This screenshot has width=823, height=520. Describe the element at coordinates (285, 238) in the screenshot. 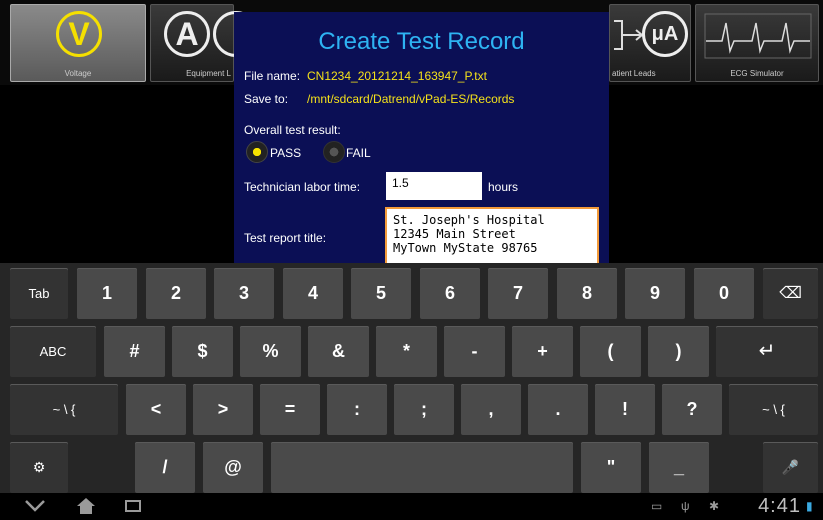

I see `report-title-label: Test report title:` at that location.